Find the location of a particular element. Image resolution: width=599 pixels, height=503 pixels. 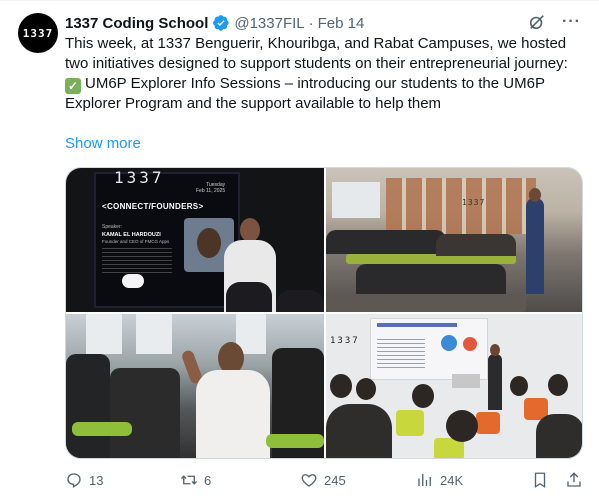

verified-badge-icon is located at coordinates (221, 23).